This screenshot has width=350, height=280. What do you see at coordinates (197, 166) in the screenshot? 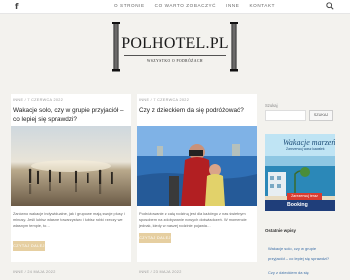
I see `post-image-family` at bounding box center [197, 166].